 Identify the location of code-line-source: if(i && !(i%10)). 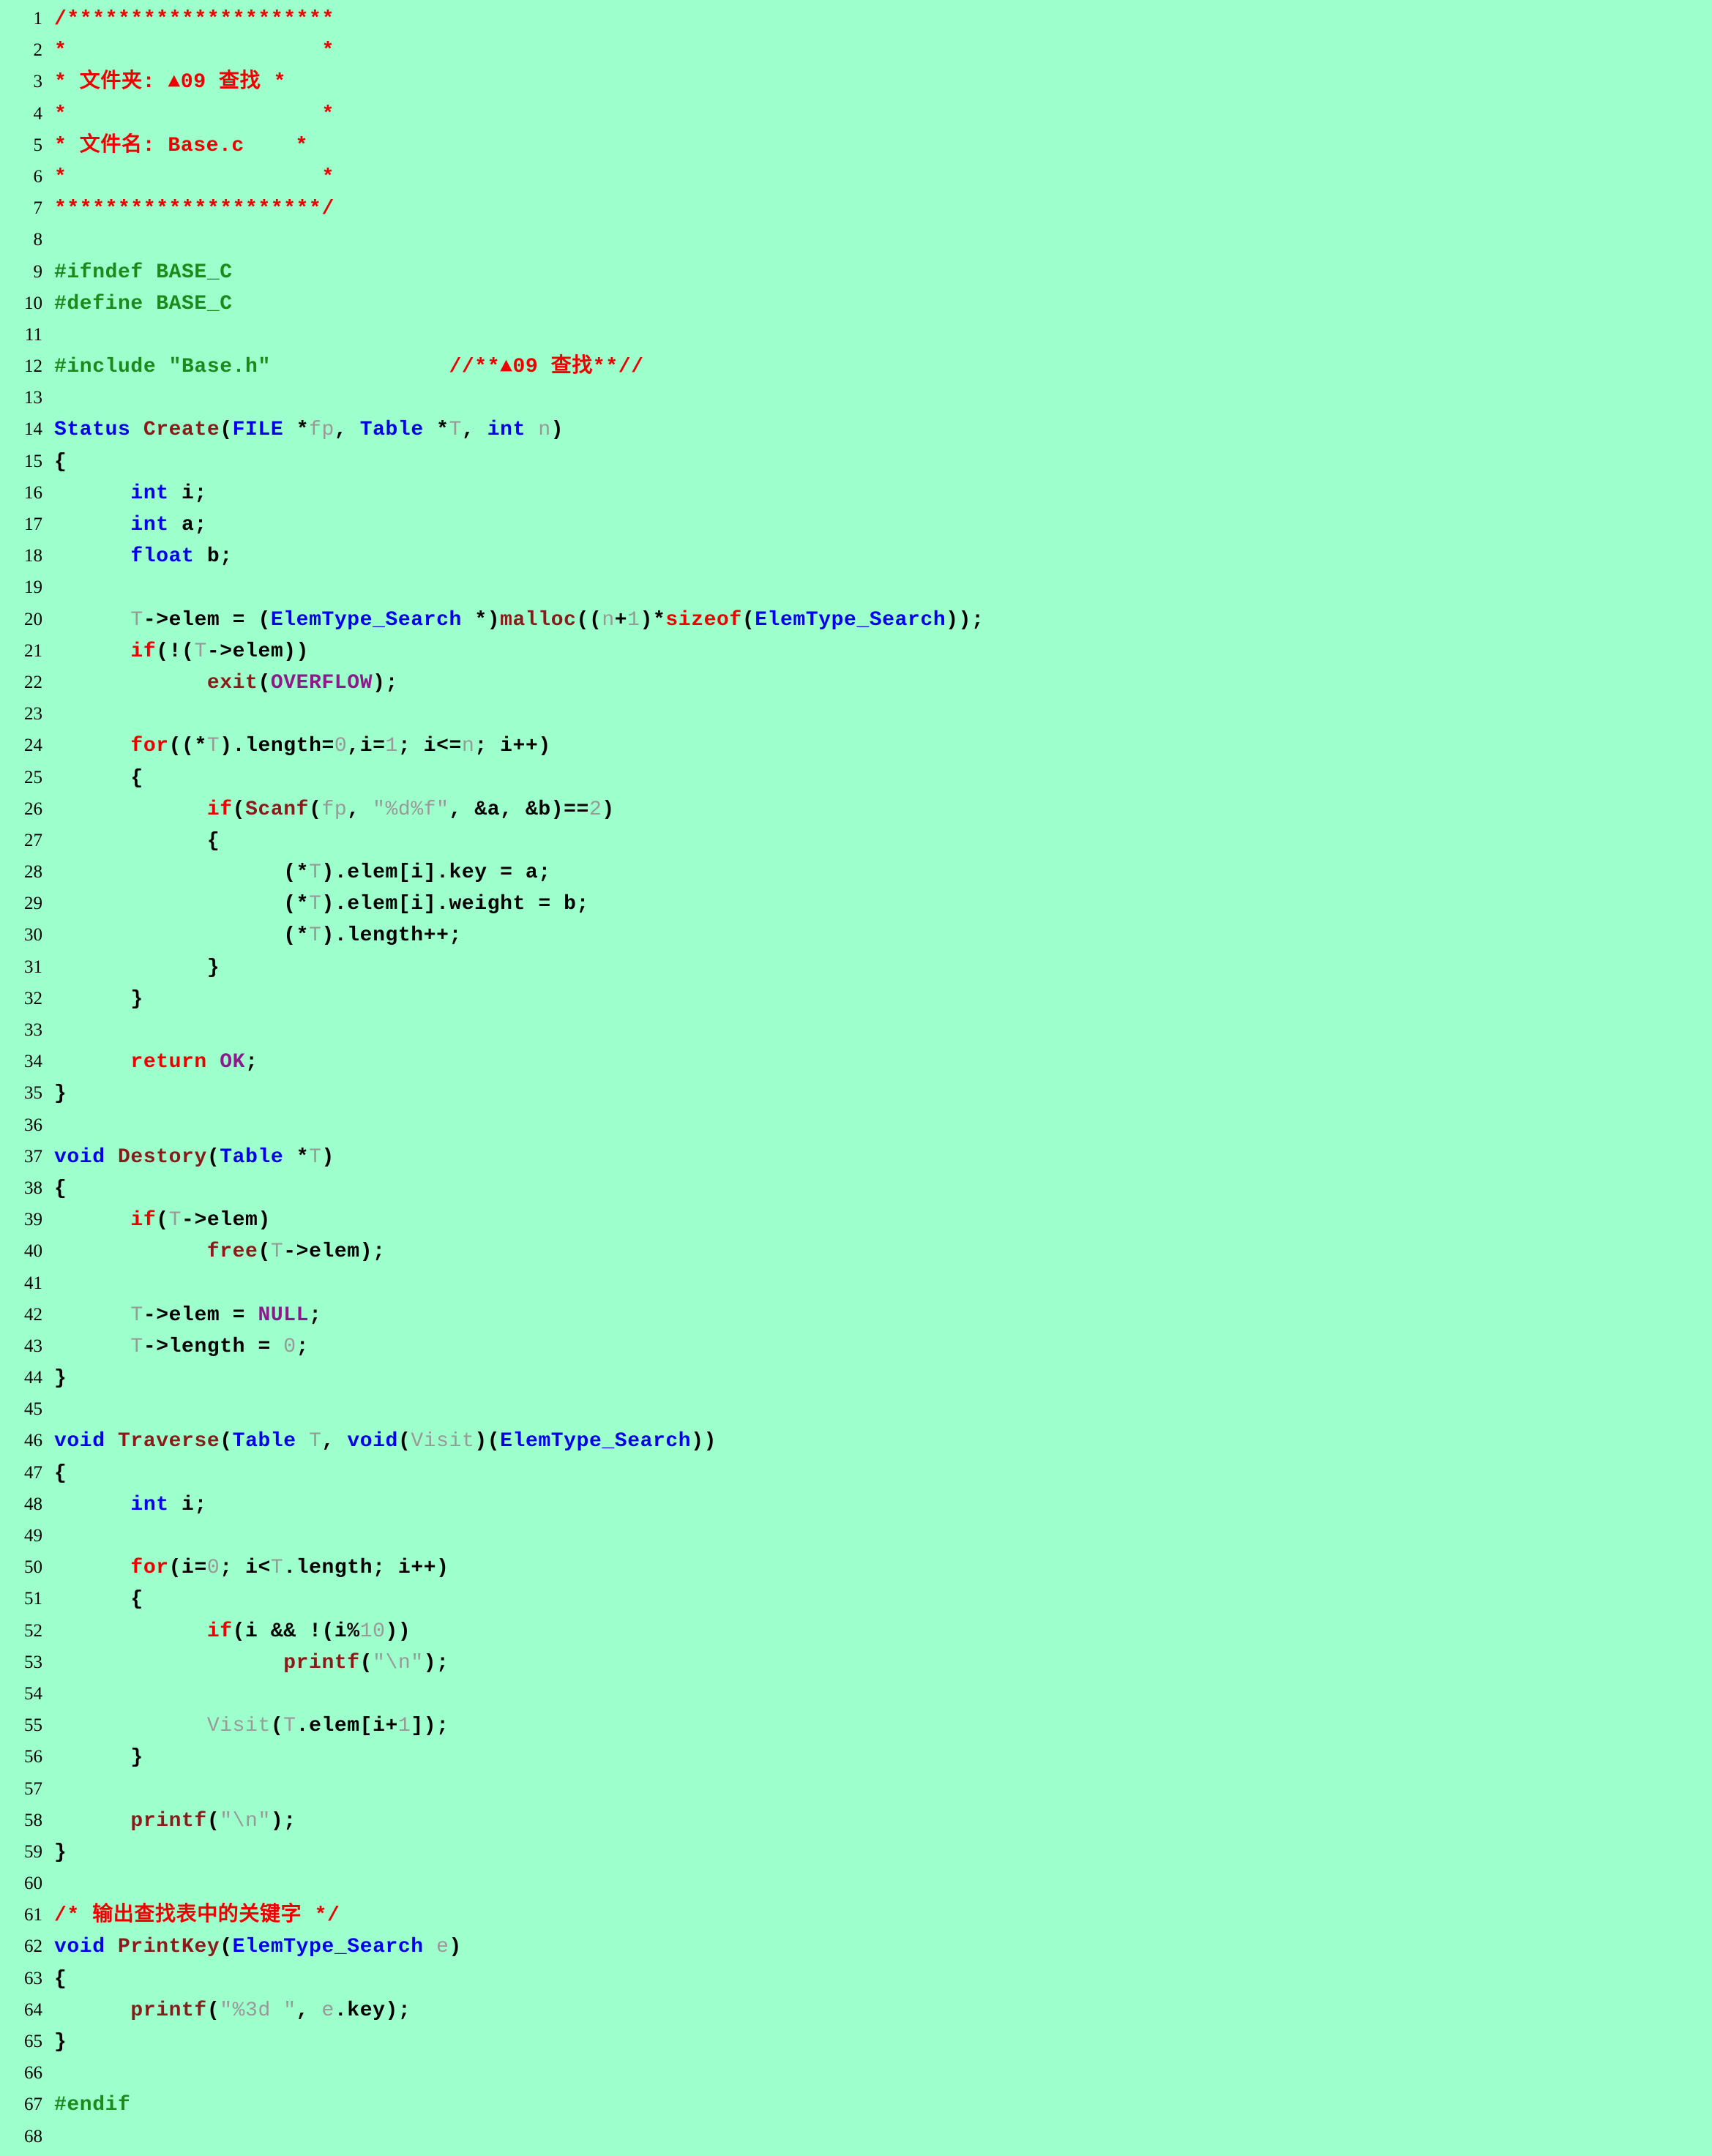
(233, 1631).